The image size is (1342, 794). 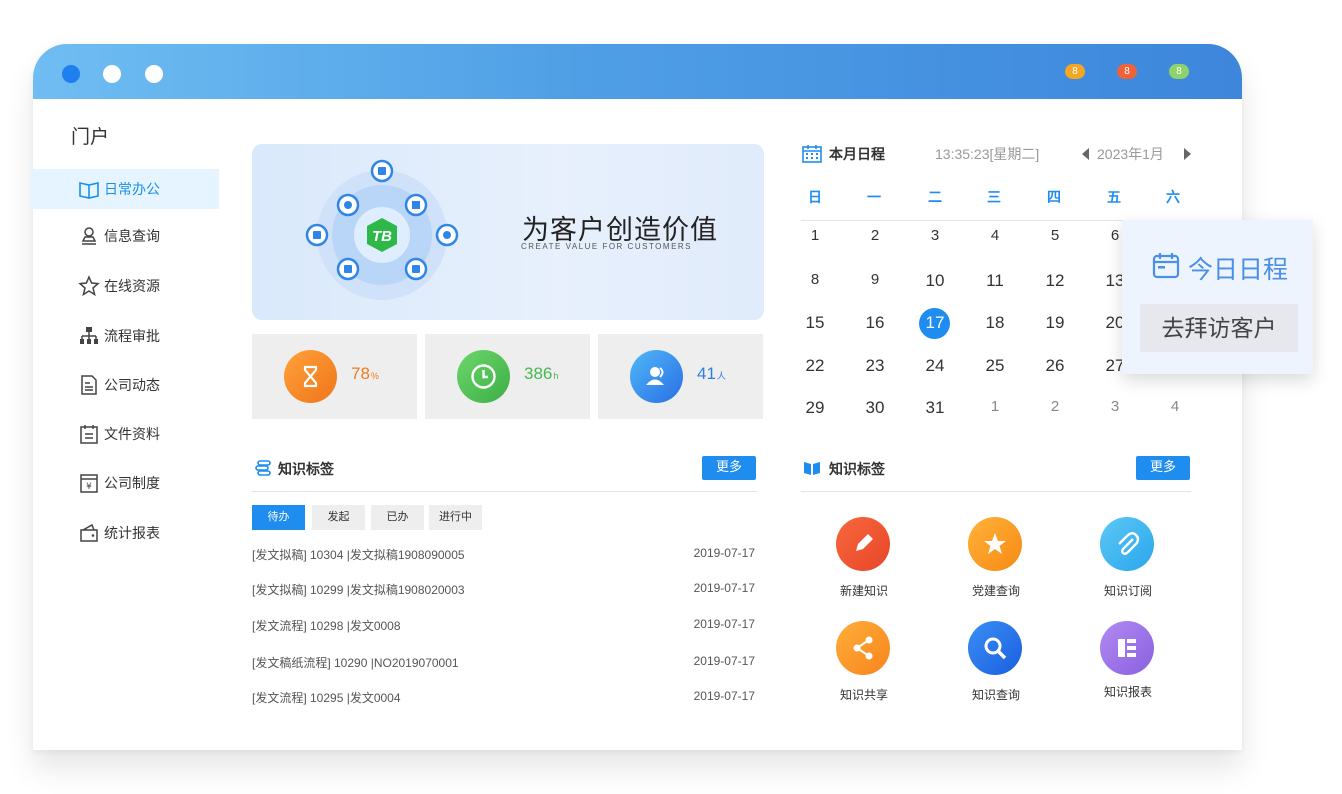 What do you see at coordinates (263, 468) in the screenshot?
I see `list-section-icon` at bounding box center [263, 468].